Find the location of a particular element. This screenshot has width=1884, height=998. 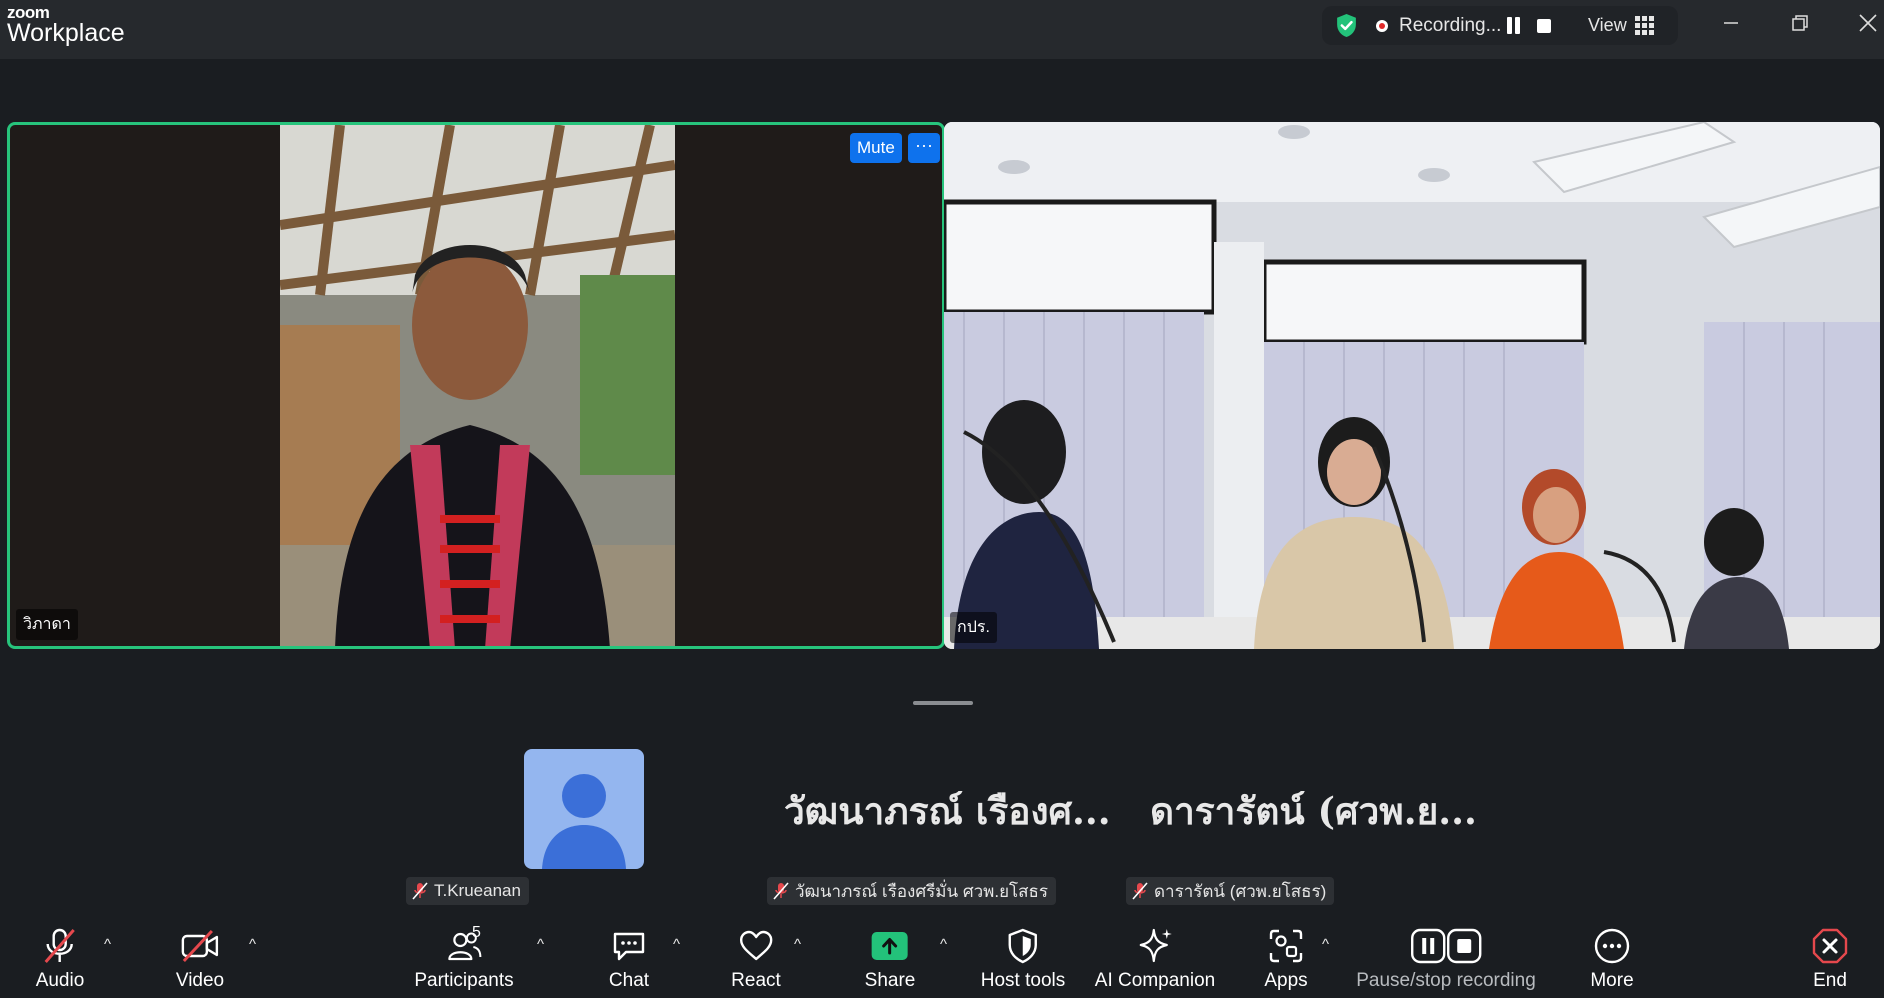

share-button: Share is located at coordinates (890, 959).